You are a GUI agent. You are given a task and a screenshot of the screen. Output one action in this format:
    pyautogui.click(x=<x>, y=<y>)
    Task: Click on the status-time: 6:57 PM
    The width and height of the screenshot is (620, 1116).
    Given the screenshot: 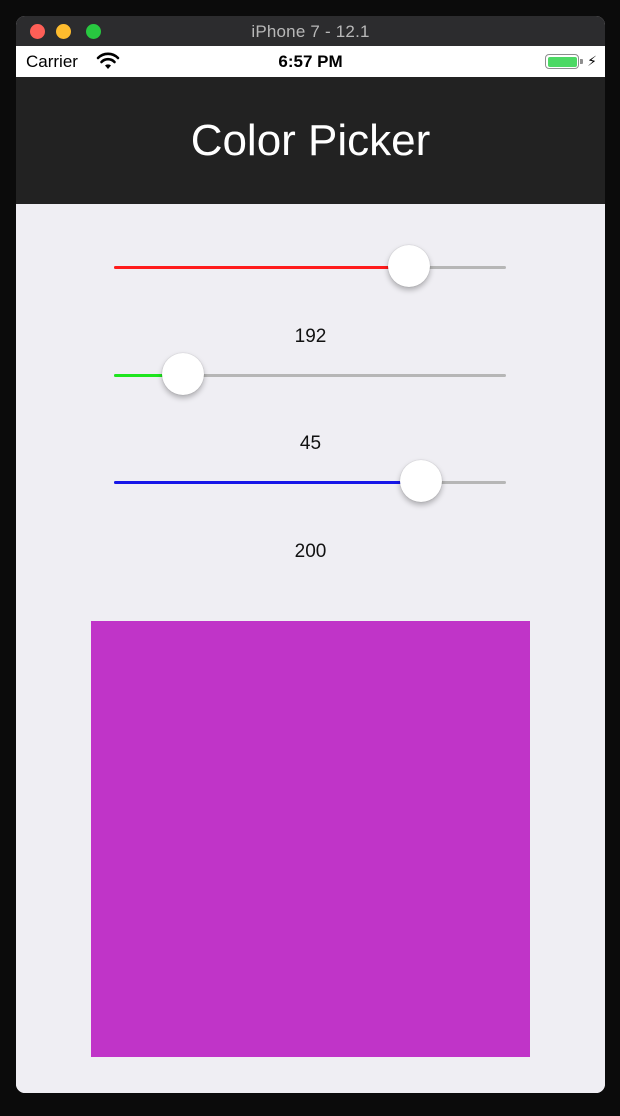 What is the action you would take?
    pyautogui.click(x=310, y=61)
    